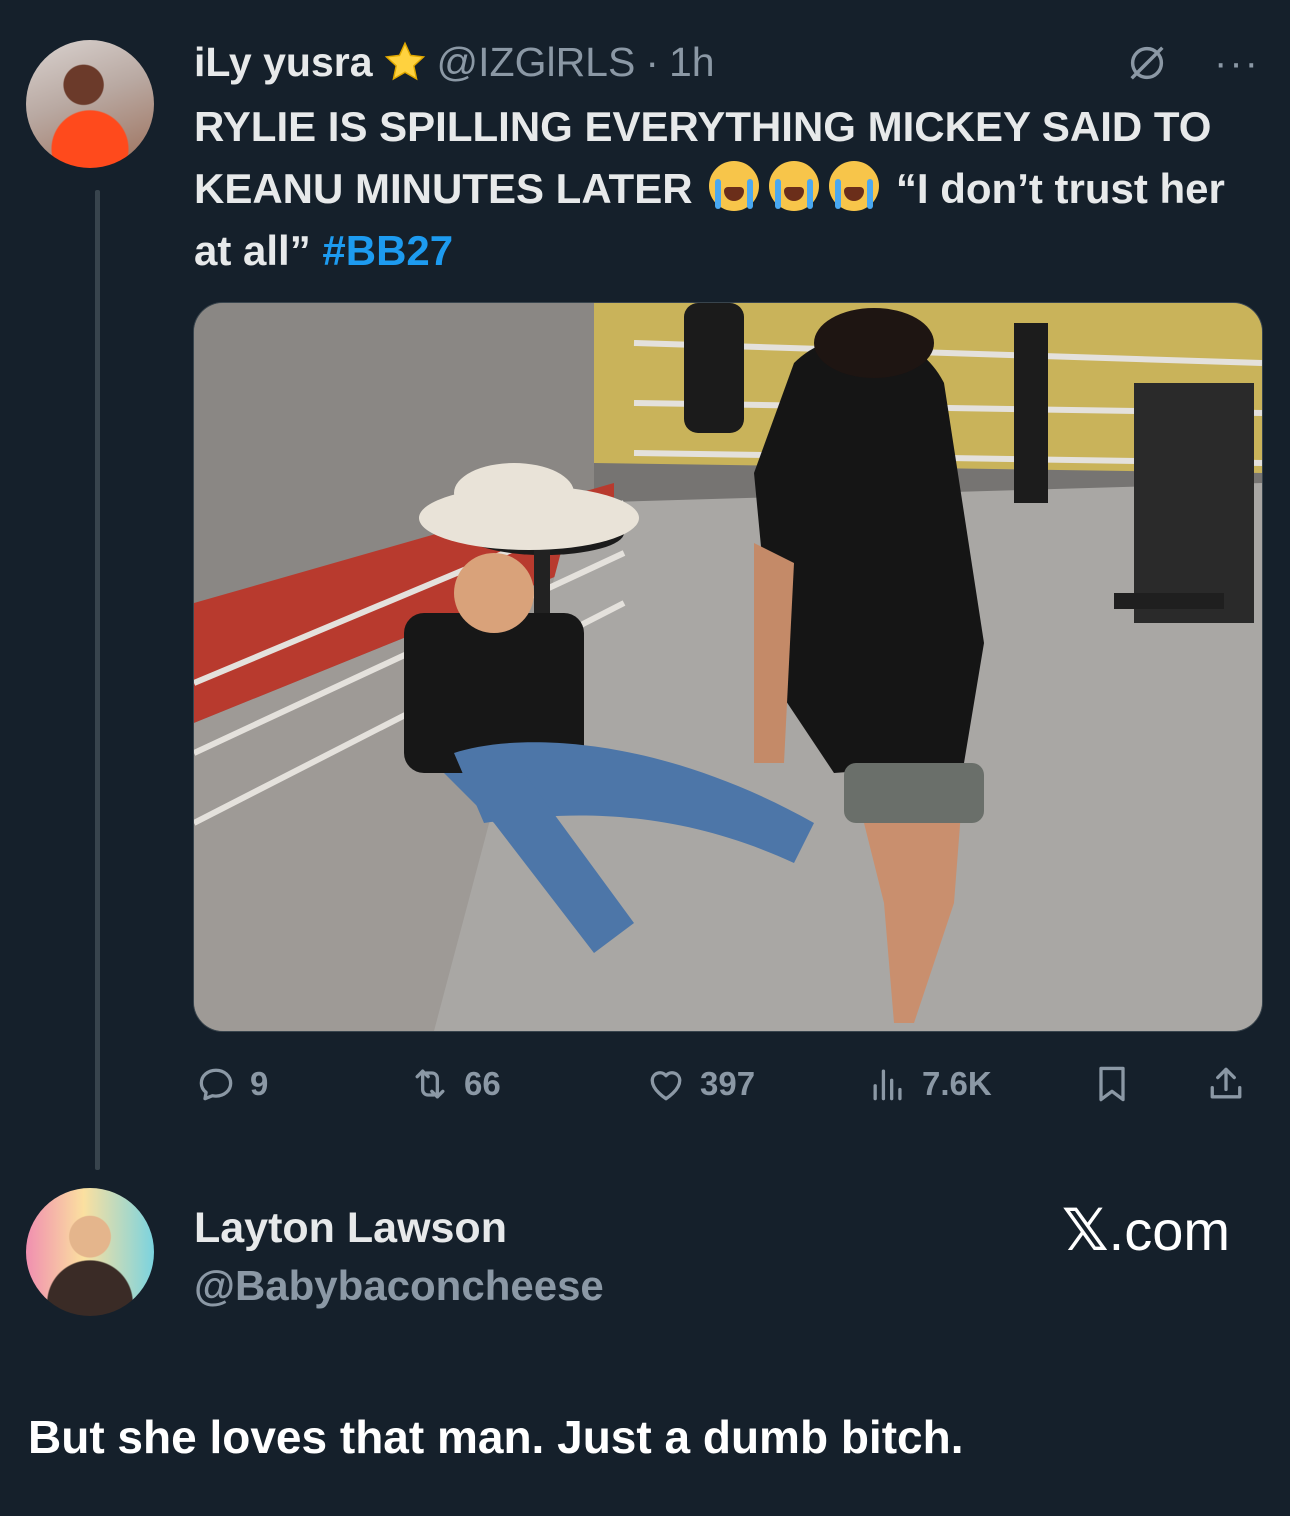 The image size is (1290, 1516). Describe the element at coordinates (1147, 63) in the screenshot. I see `slash-circle-icon` at that location.